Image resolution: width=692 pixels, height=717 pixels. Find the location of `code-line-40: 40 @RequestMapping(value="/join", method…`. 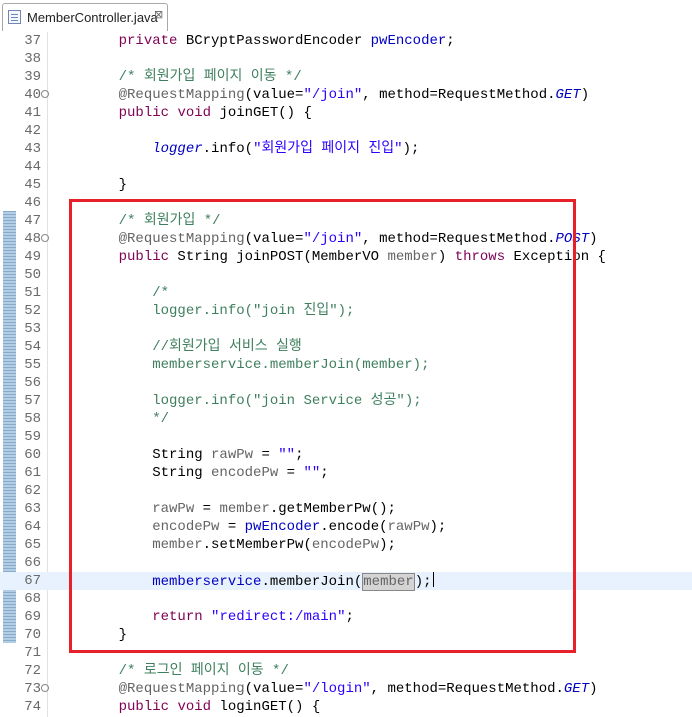

code-line-40: 40 @RequestMapping(value="/join", method… is located at coordinates (346, 95).